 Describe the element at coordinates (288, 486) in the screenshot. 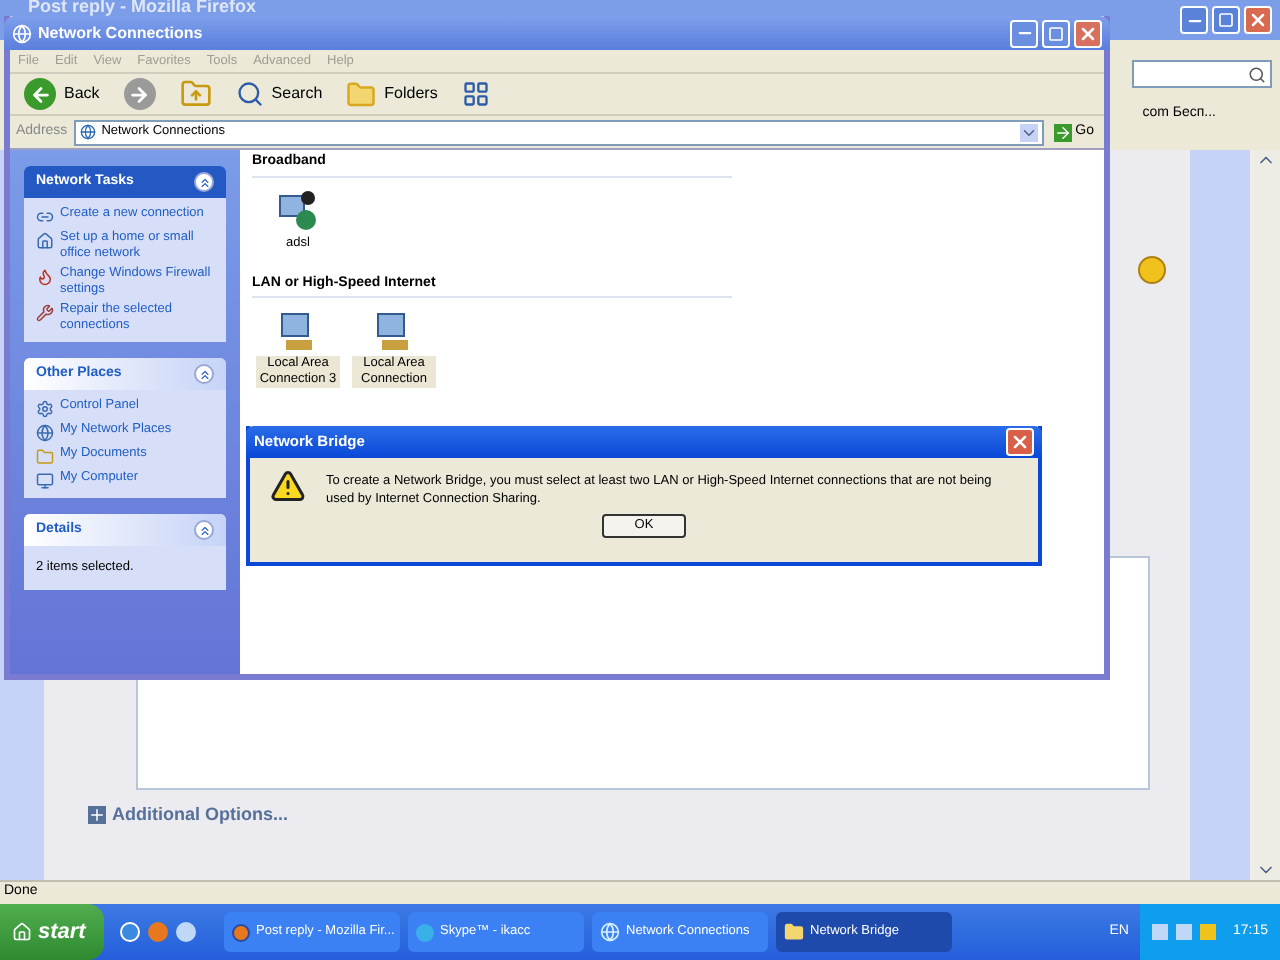

I see `warning-icon` at that location.